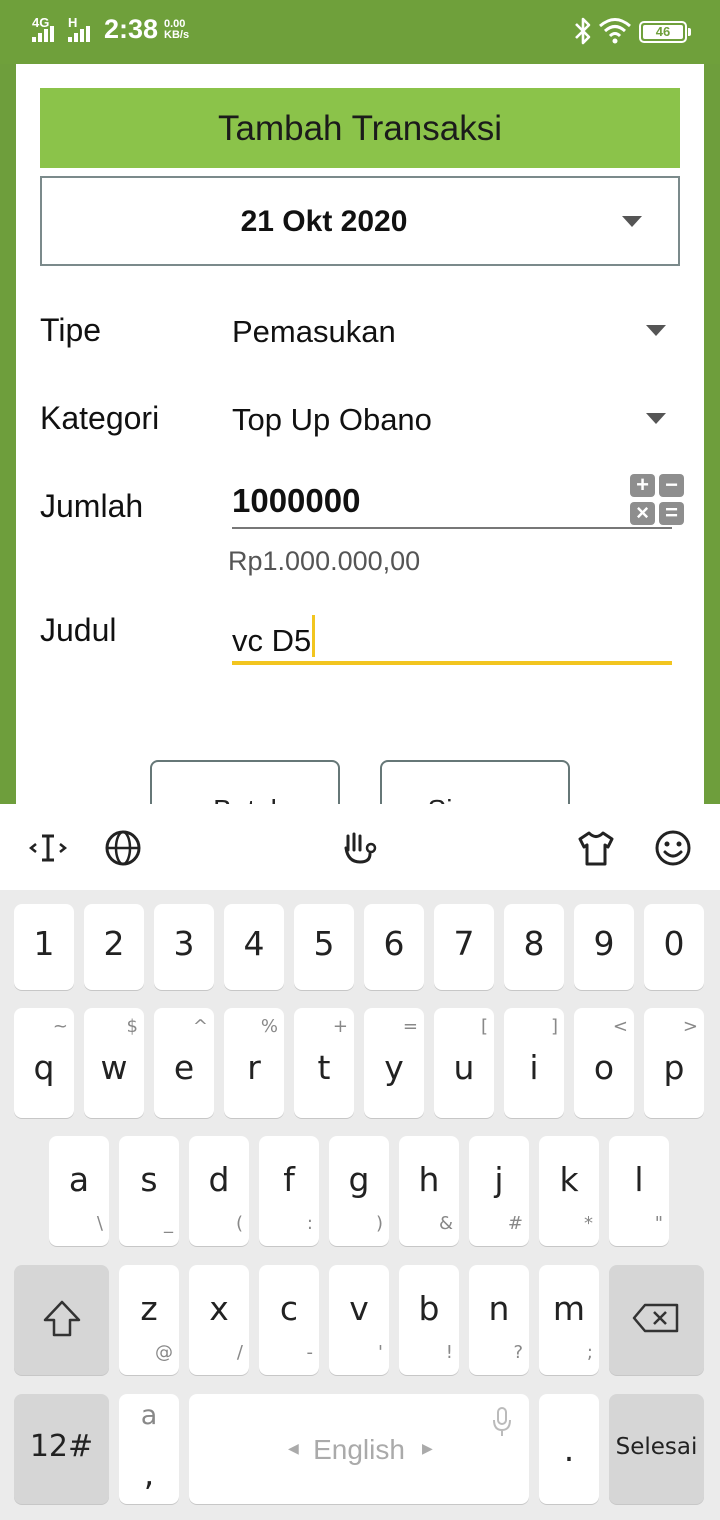 This screenshot has width=720, height=1520. Describe the element at coordinates (429, 1191) in the screenshot. I see `key-h: h &` at that location.